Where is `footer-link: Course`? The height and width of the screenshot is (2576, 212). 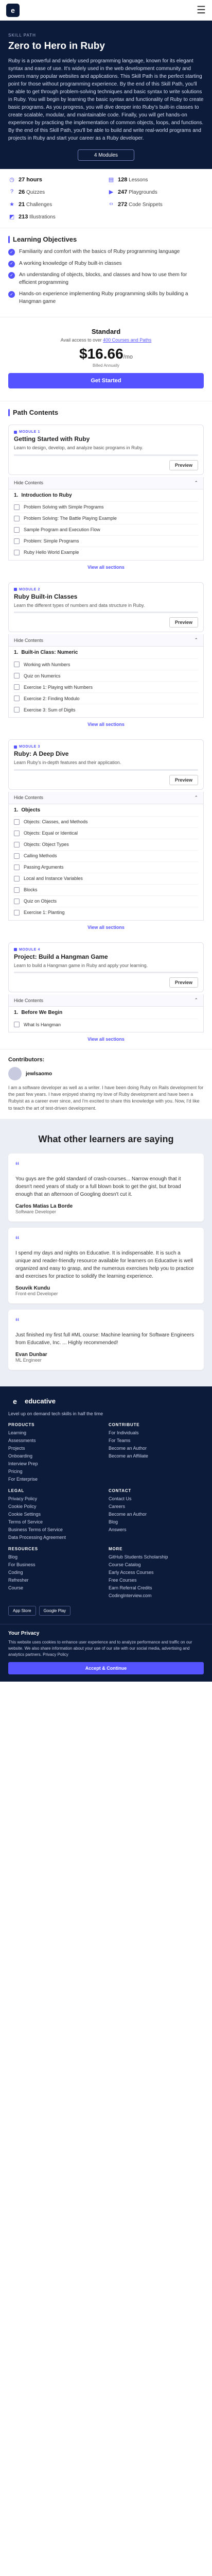 footer-link: Course is located at coordinates (55, 1587).